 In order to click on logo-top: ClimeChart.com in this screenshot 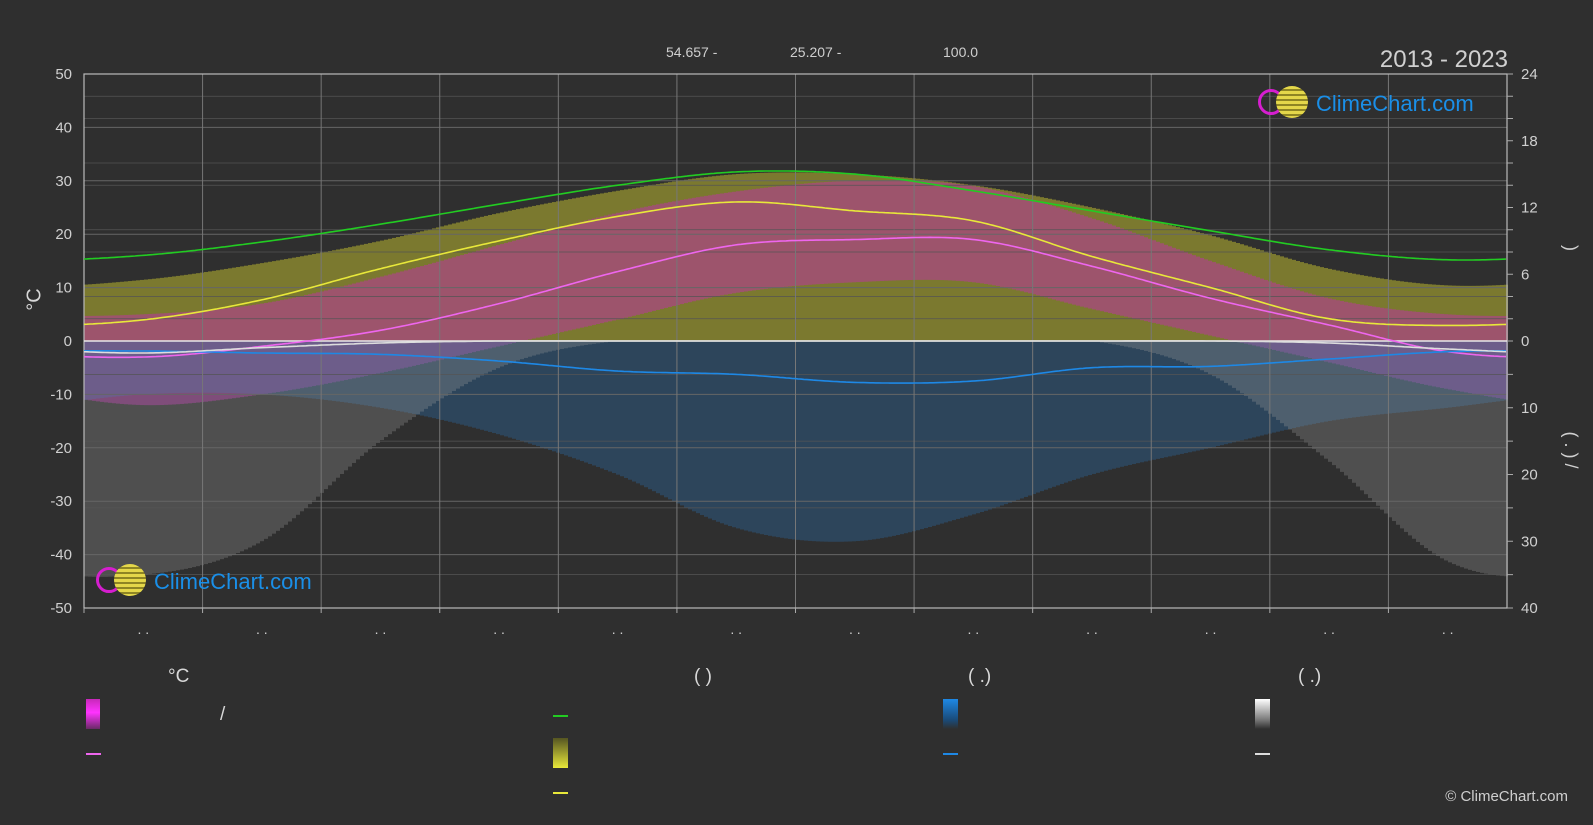, I will do `click(1366, 104)`.